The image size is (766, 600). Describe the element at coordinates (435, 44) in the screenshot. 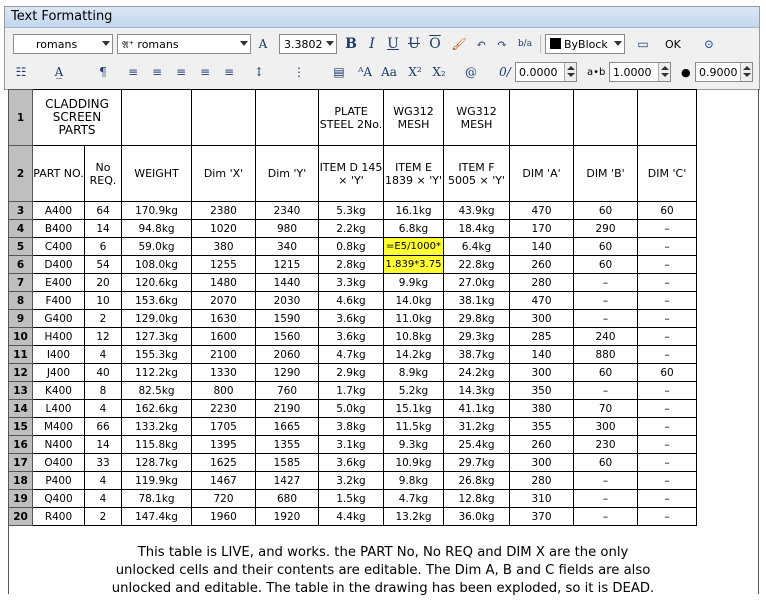

I see `overline-button: O` at that location.